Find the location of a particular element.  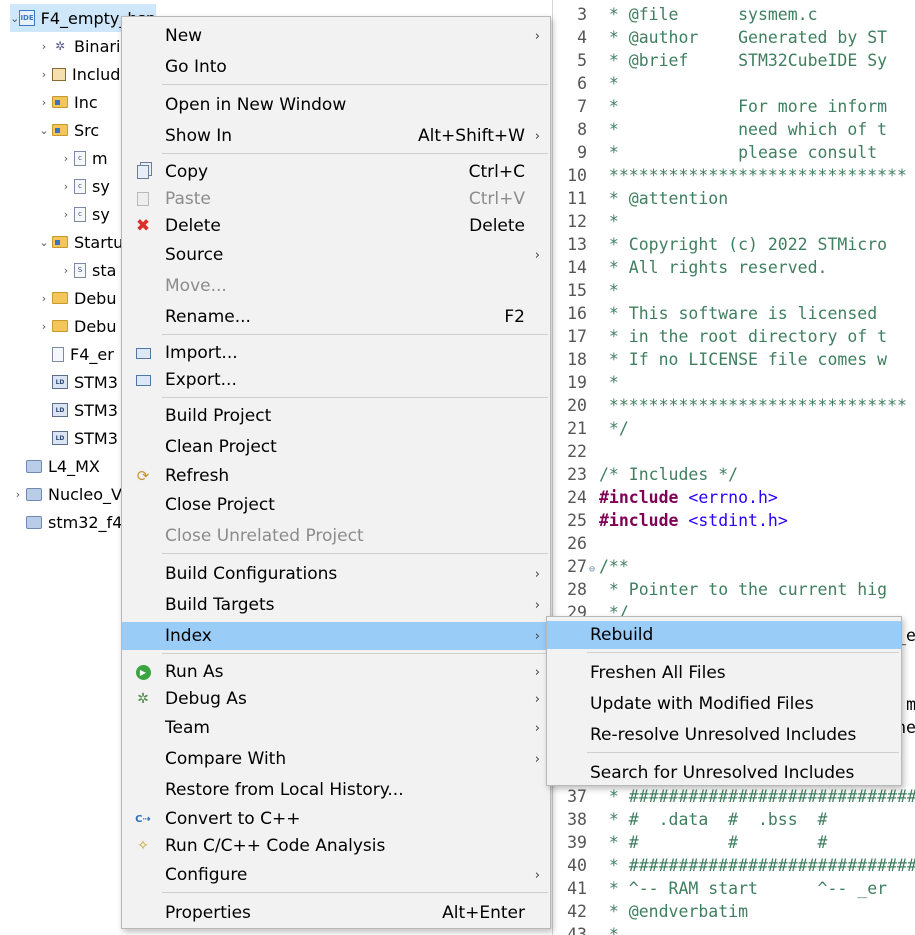

line-number: 16 is located at coordinates (577, 313).